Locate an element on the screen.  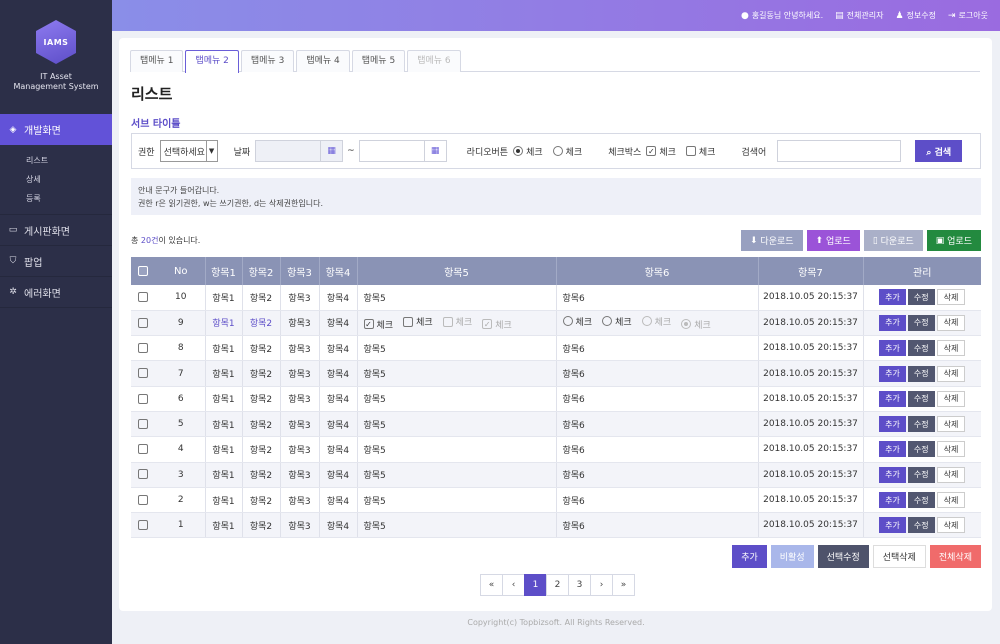
radio-unchecked is located at coordinates (607, 321).